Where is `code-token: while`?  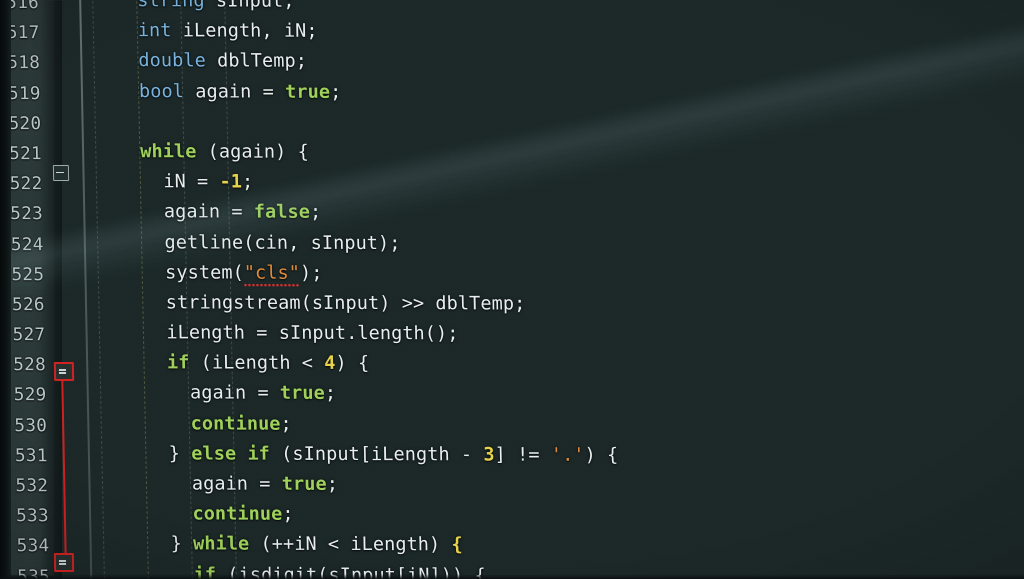 code-token: while is located at coordinates (221, 544).